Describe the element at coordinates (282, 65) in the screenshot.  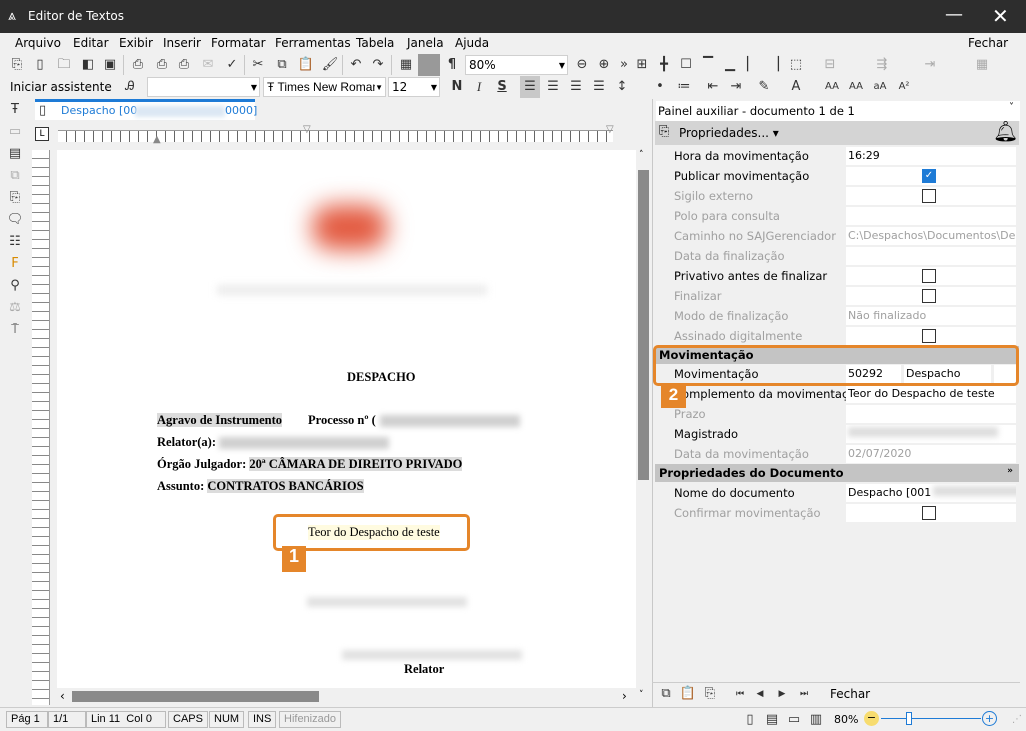
I see `copy-icon: ⧉` at that location.